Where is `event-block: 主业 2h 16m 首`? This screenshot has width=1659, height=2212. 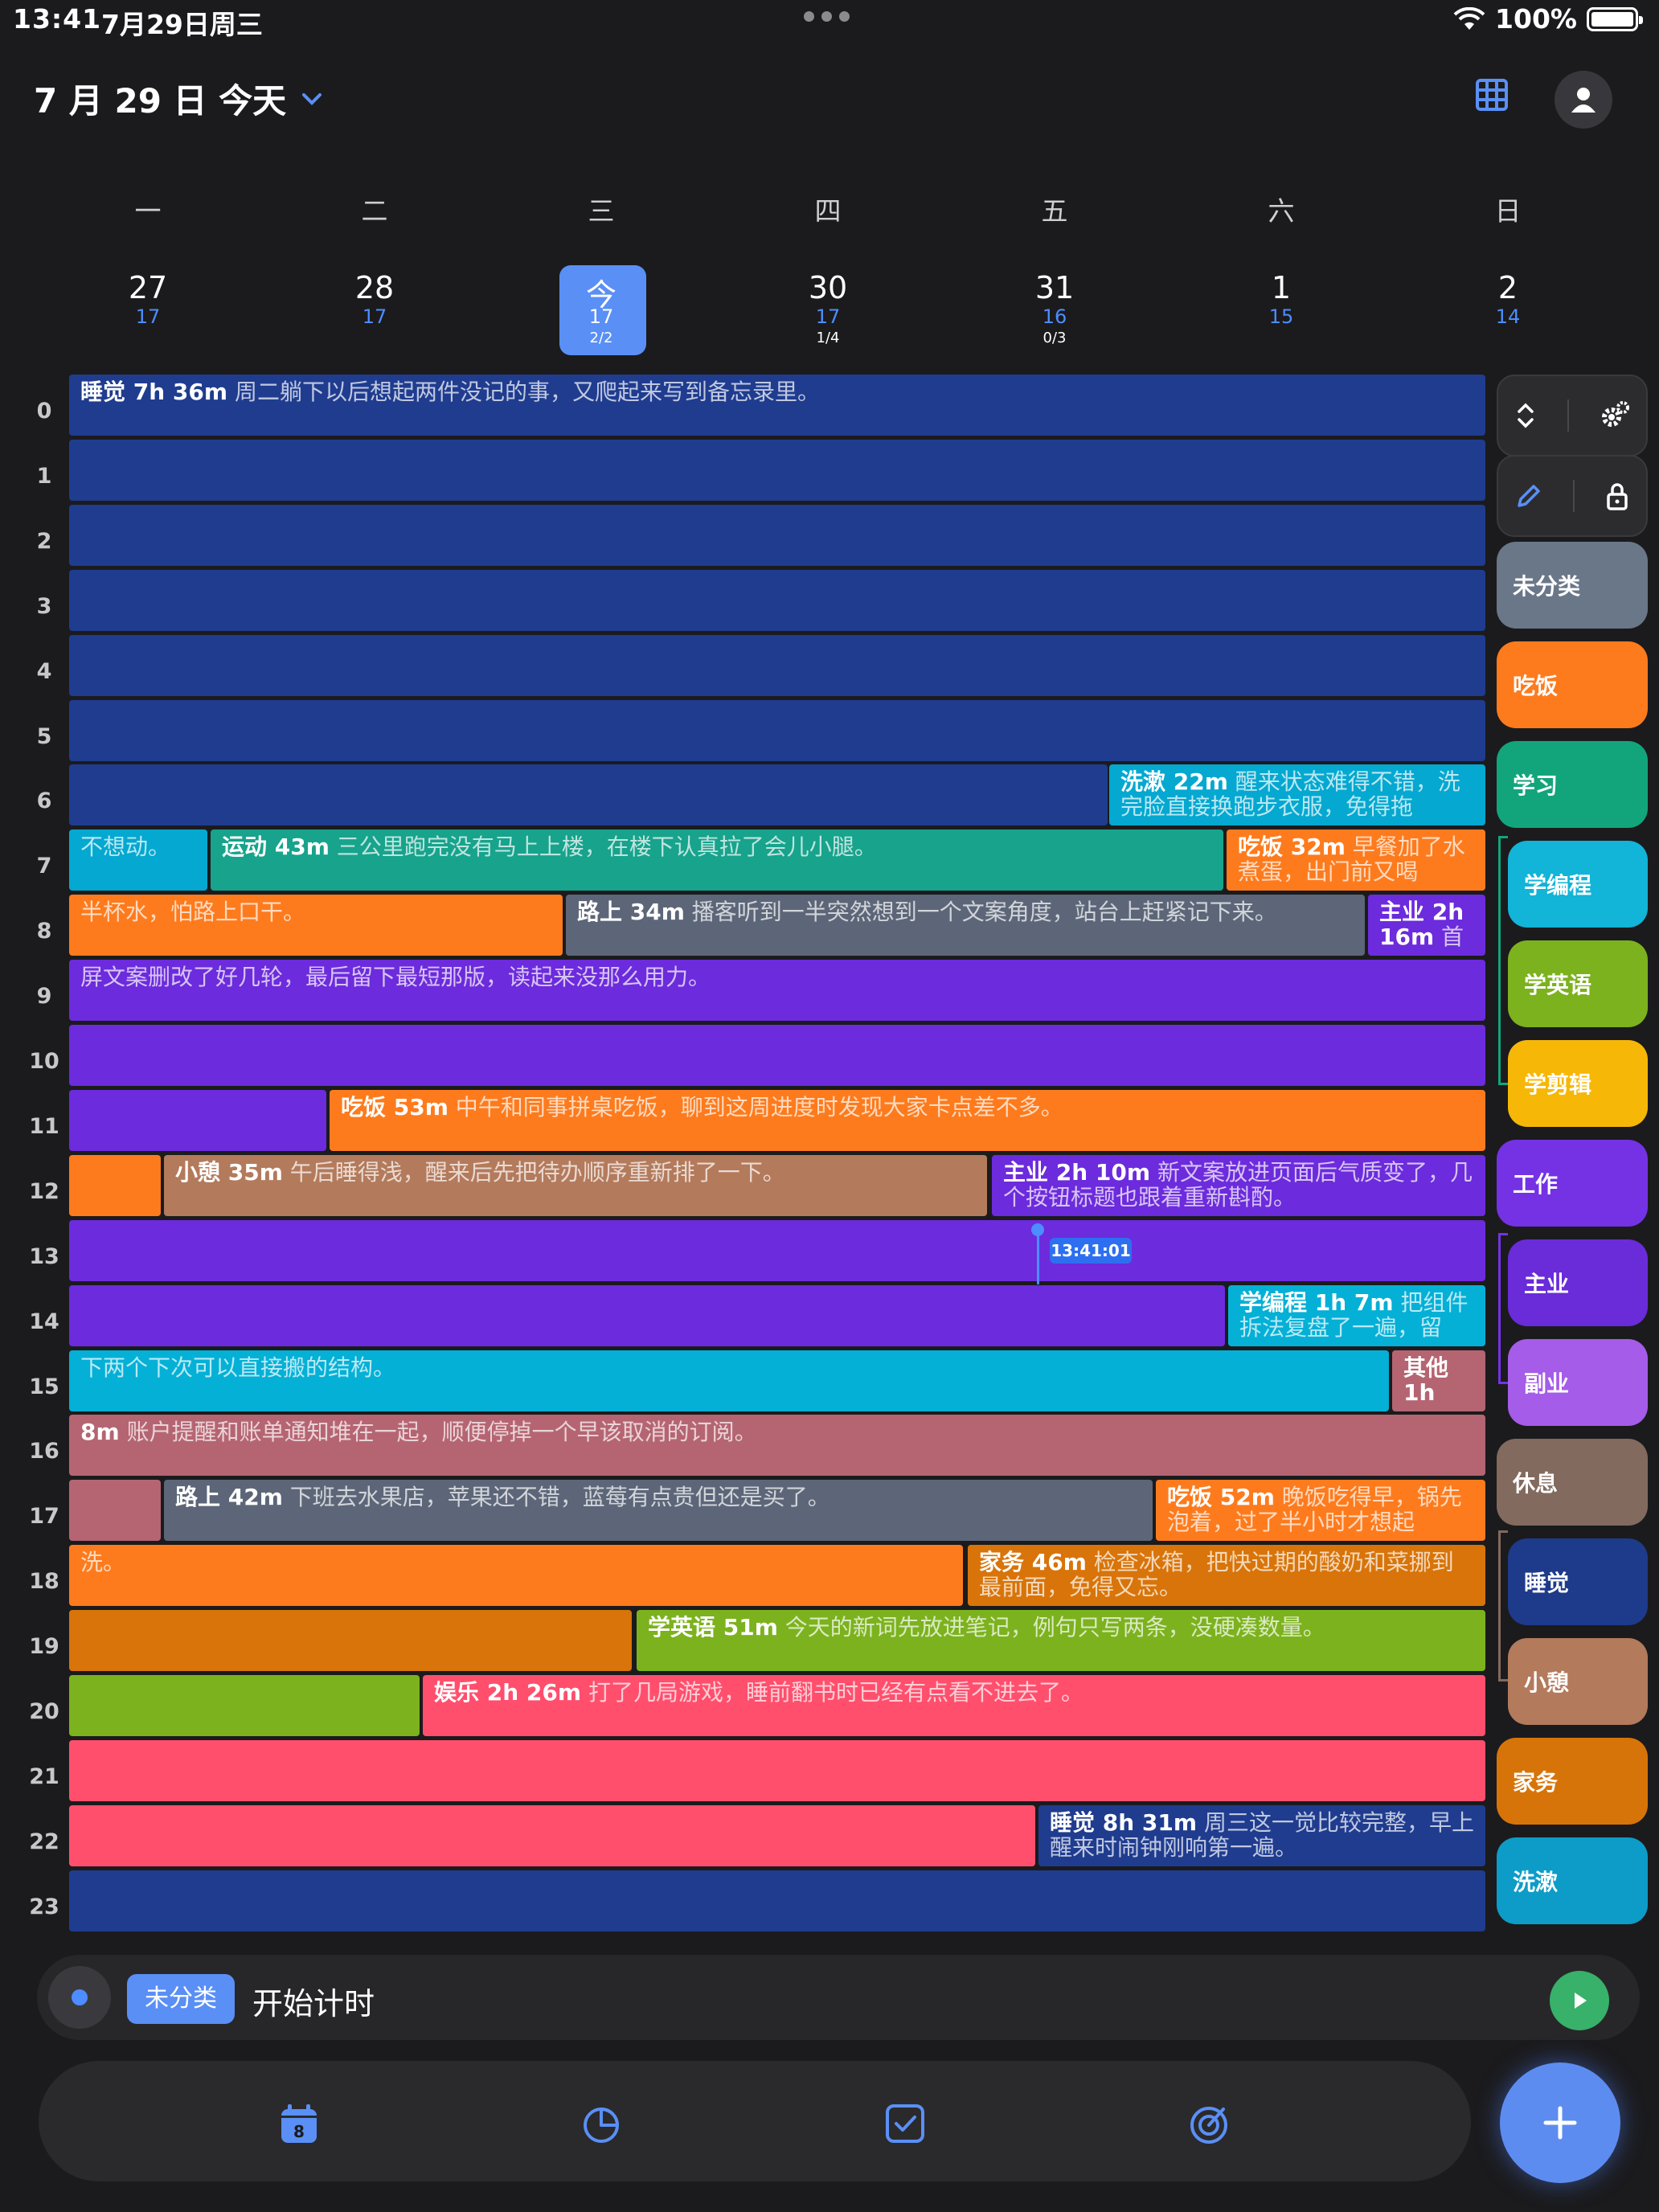
event-block: 主业 2h 16m 首 is located at coordinates (1426, 926).